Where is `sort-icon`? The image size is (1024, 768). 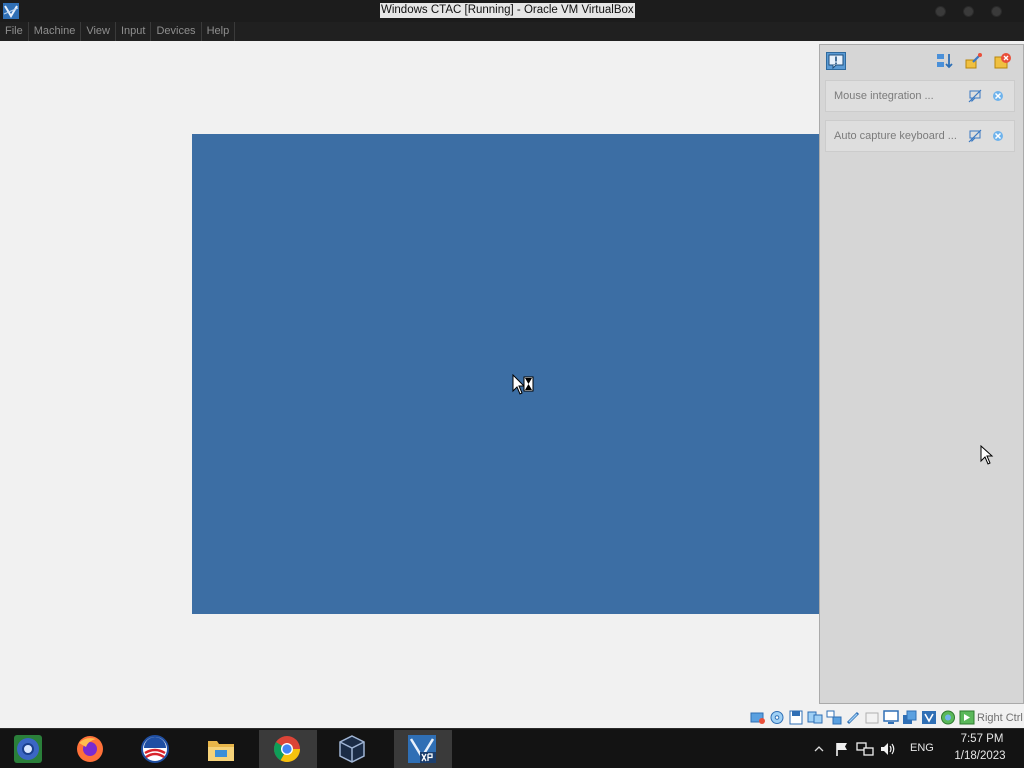
sort-icon is located at coordinates (945, 61).